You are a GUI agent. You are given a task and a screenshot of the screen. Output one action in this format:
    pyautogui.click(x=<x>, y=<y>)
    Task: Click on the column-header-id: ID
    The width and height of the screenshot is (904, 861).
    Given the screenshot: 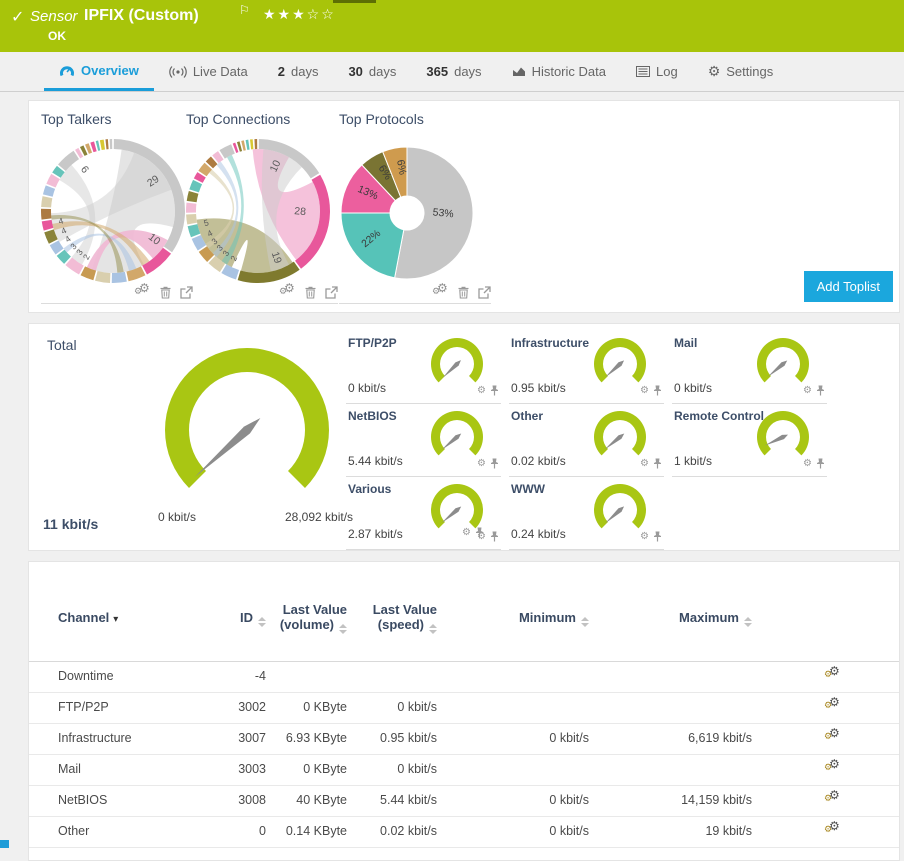 What is the action you would take?
    pyautogui.click(x=253, y=618)
    